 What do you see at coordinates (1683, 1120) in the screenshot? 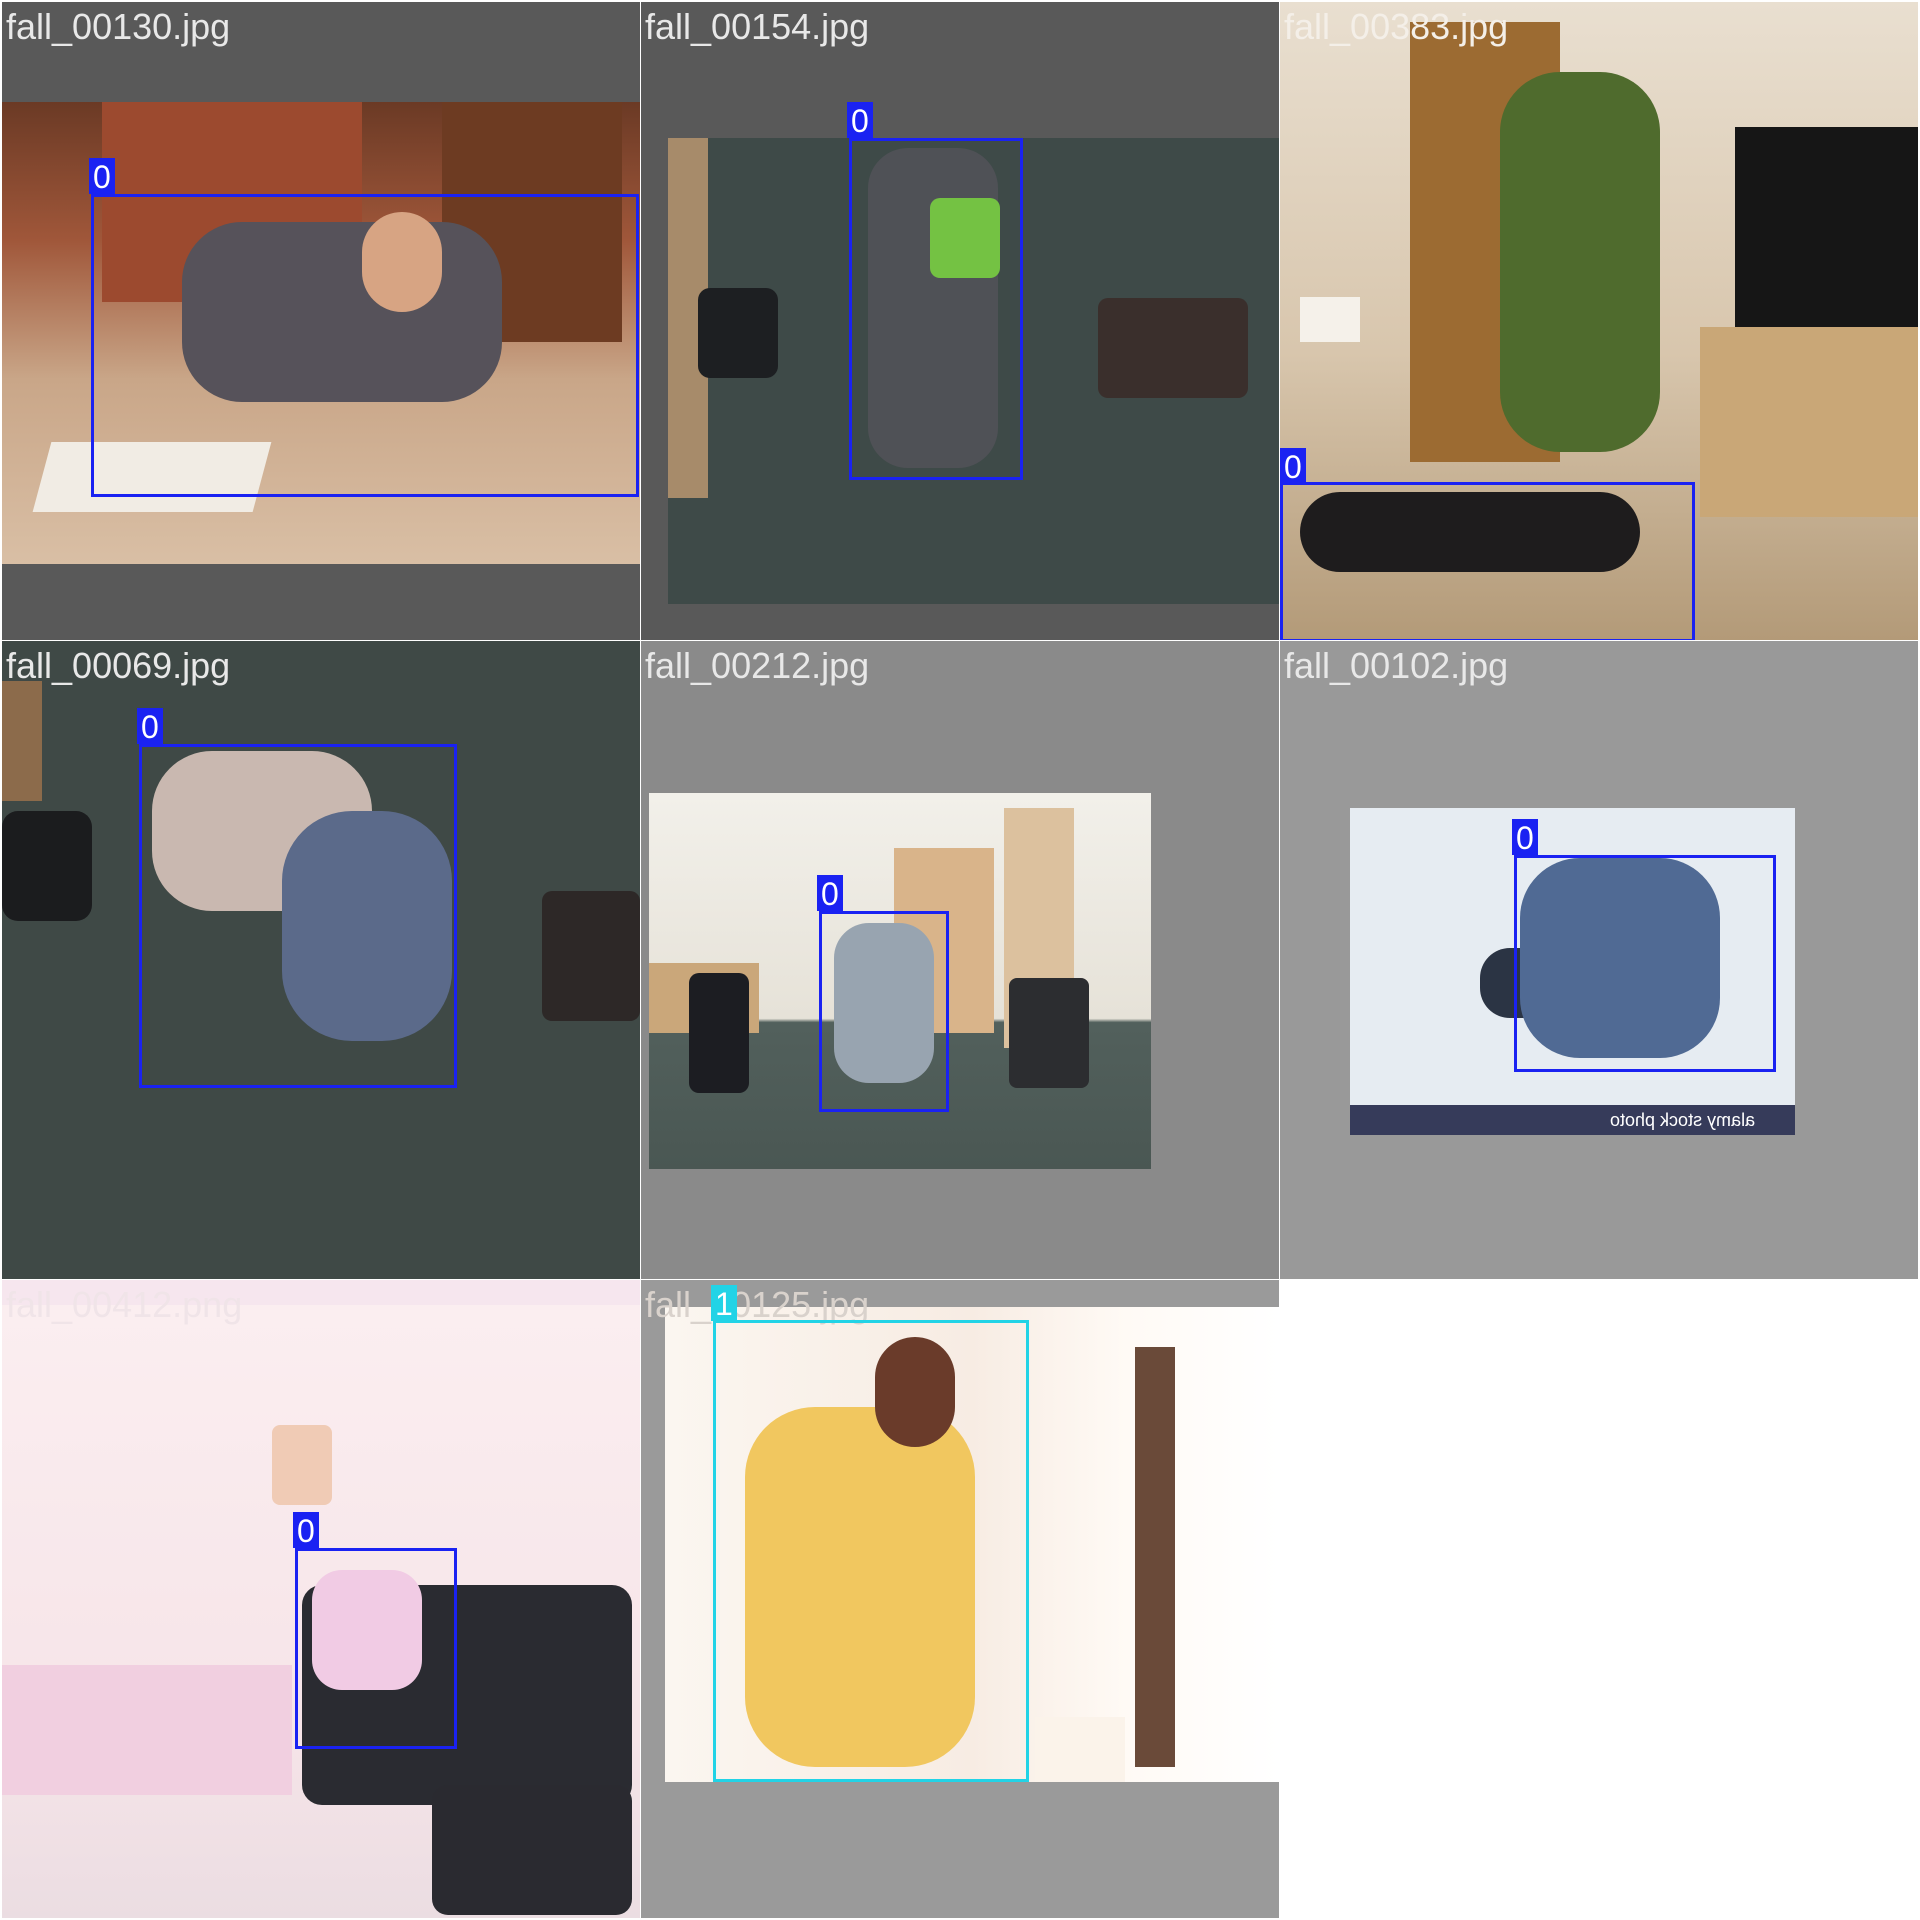
I see `watermark-text: alamy stock photo` at bounding box center [1683, 1120].